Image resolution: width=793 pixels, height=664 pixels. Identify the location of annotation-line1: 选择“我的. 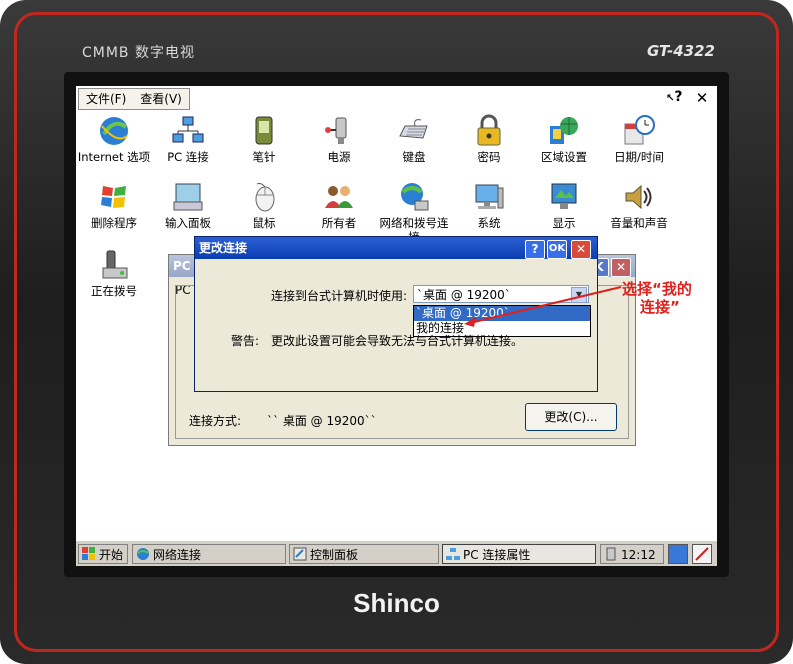
(657, 289).